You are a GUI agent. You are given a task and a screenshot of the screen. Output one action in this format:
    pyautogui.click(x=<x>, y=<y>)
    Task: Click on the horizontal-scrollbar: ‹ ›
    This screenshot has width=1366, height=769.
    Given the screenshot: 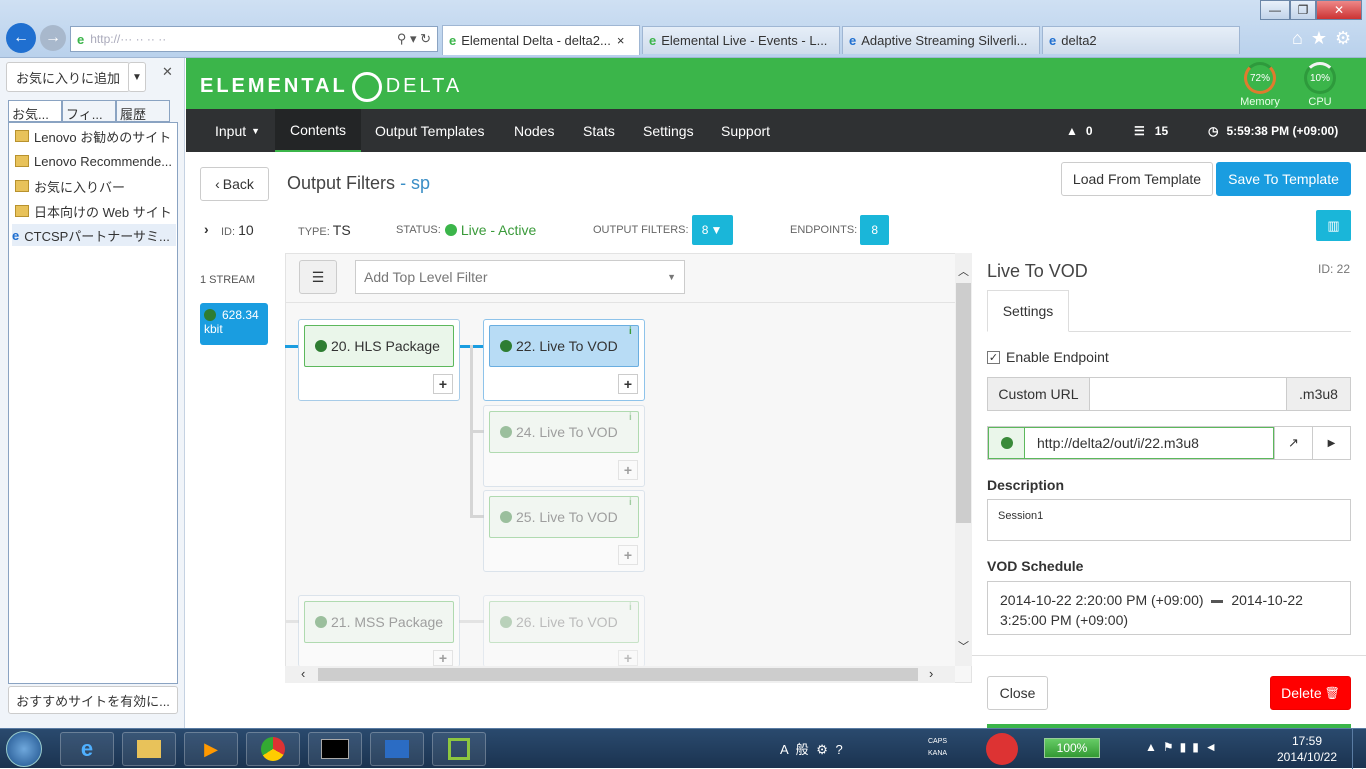 What is the action you would take?
    pyautogui.click(x=620, y=674)
    